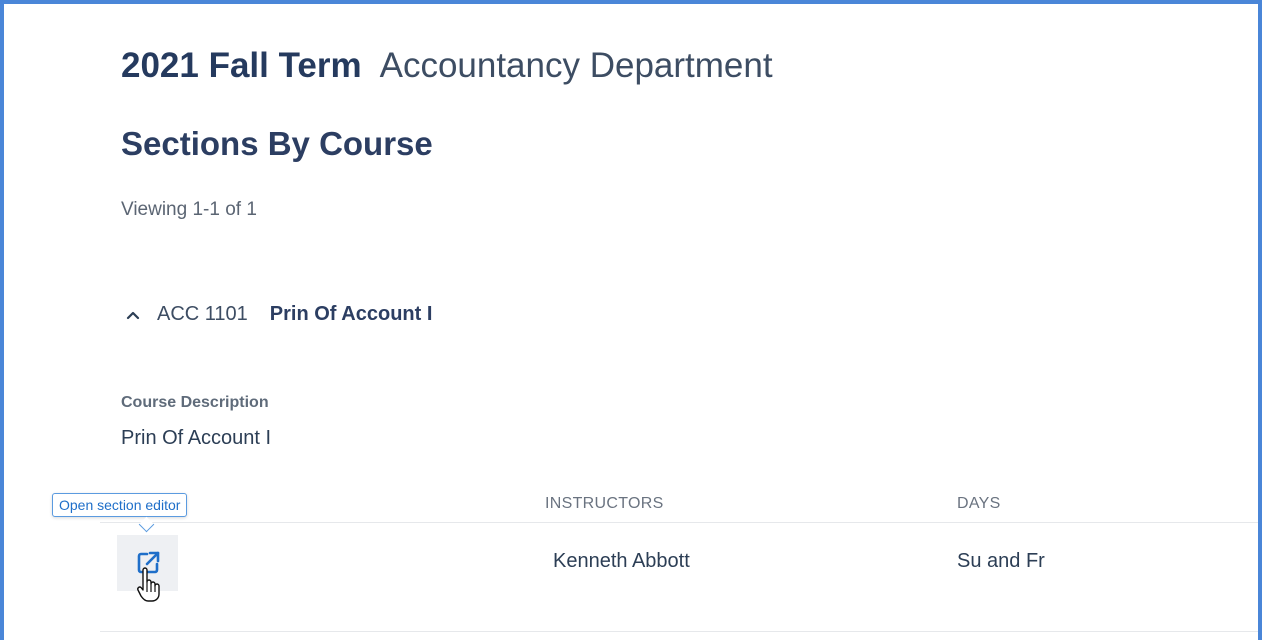  What do you see at coordinates (133, 315) in the screenshot?
I see `chevron-up-icon` at bounding box center [133, 315].